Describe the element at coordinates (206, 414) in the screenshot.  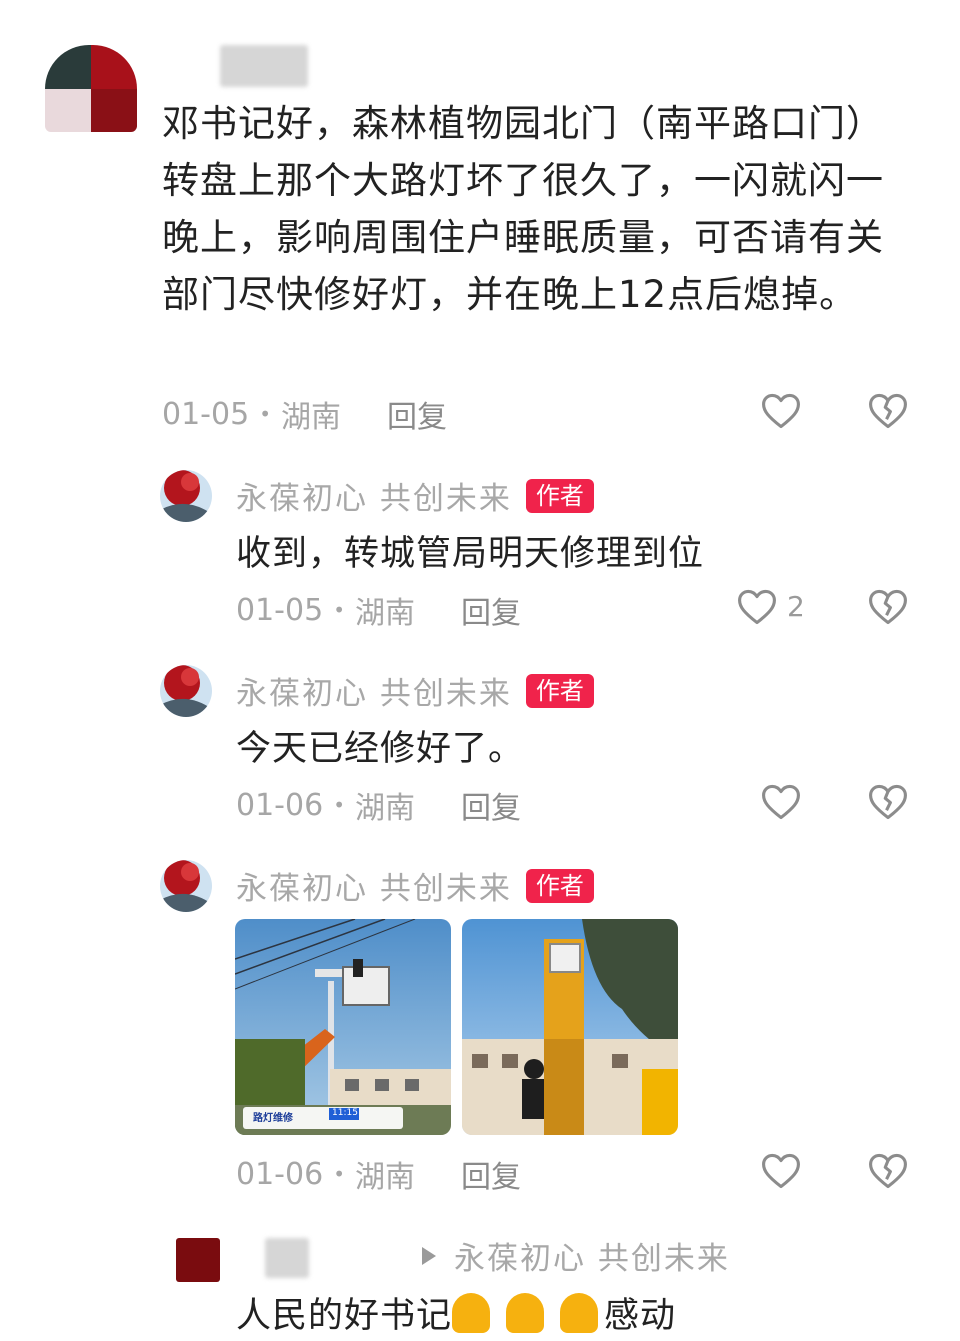
I see `comment-date: 01-05` at that location.